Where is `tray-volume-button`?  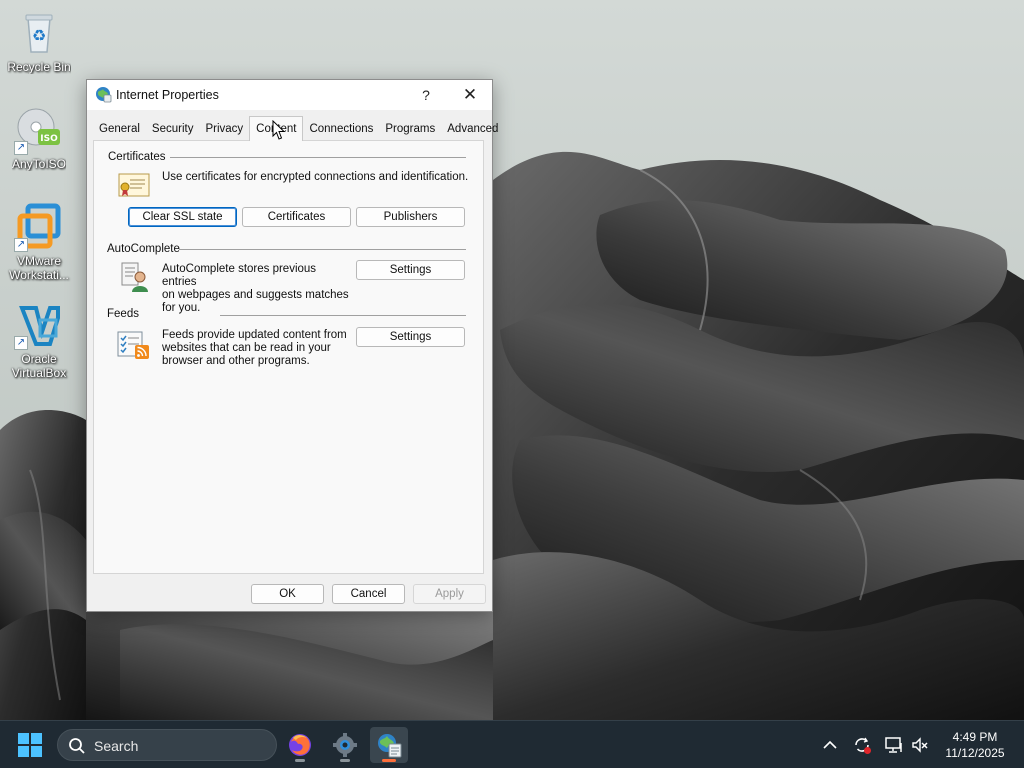
tray-volume-button is located at coordinates (920, 745).